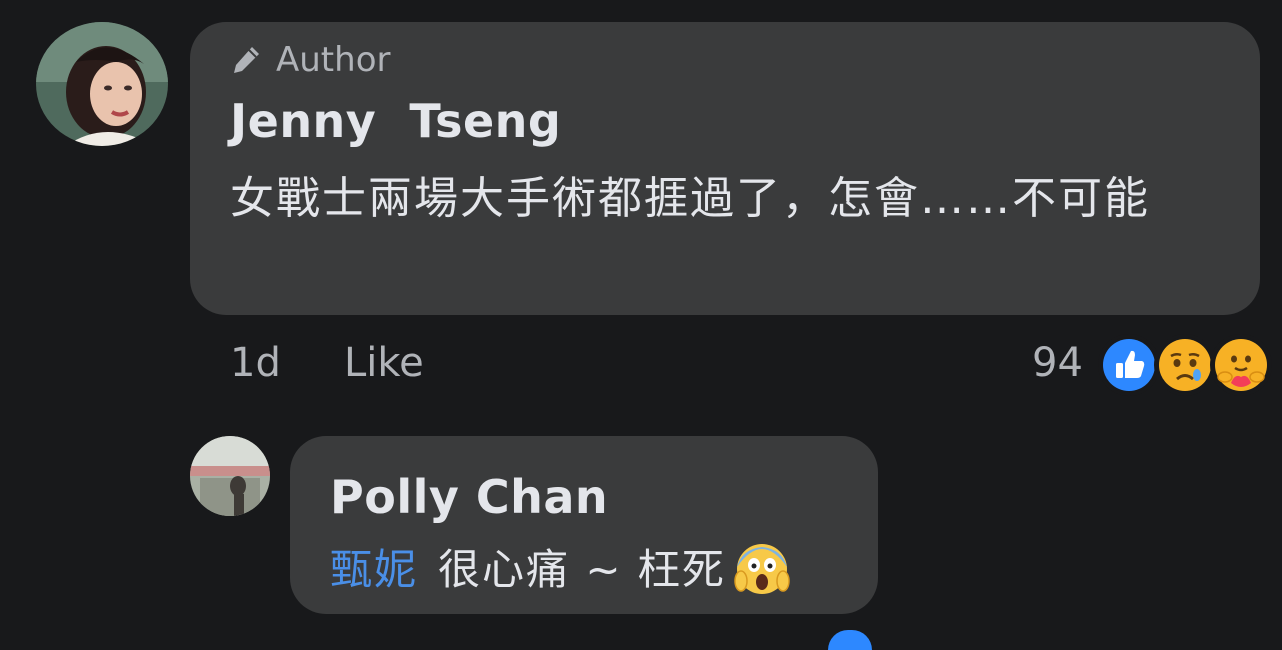 The width and height of the screenshot is (1282, 650). I want to click on like-icon-partial, so click(850, 640).